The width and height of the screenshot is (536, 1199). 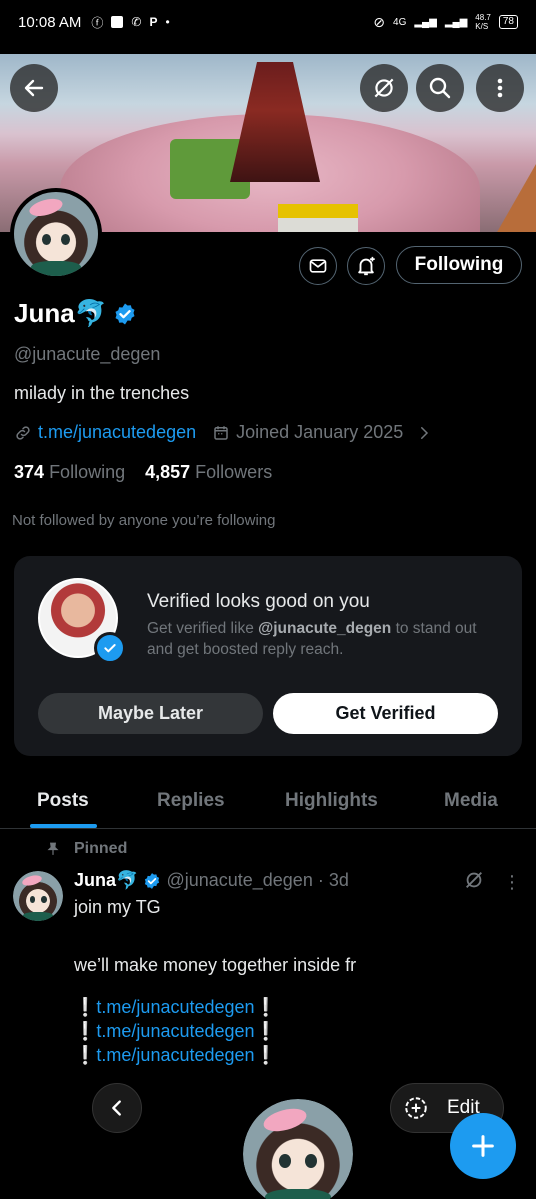 What do you see at coordinates (130, 22) in the screenshot?
I see `status-notification-icons: ⓕ ✆ P •` at bounding box center [130, 22].